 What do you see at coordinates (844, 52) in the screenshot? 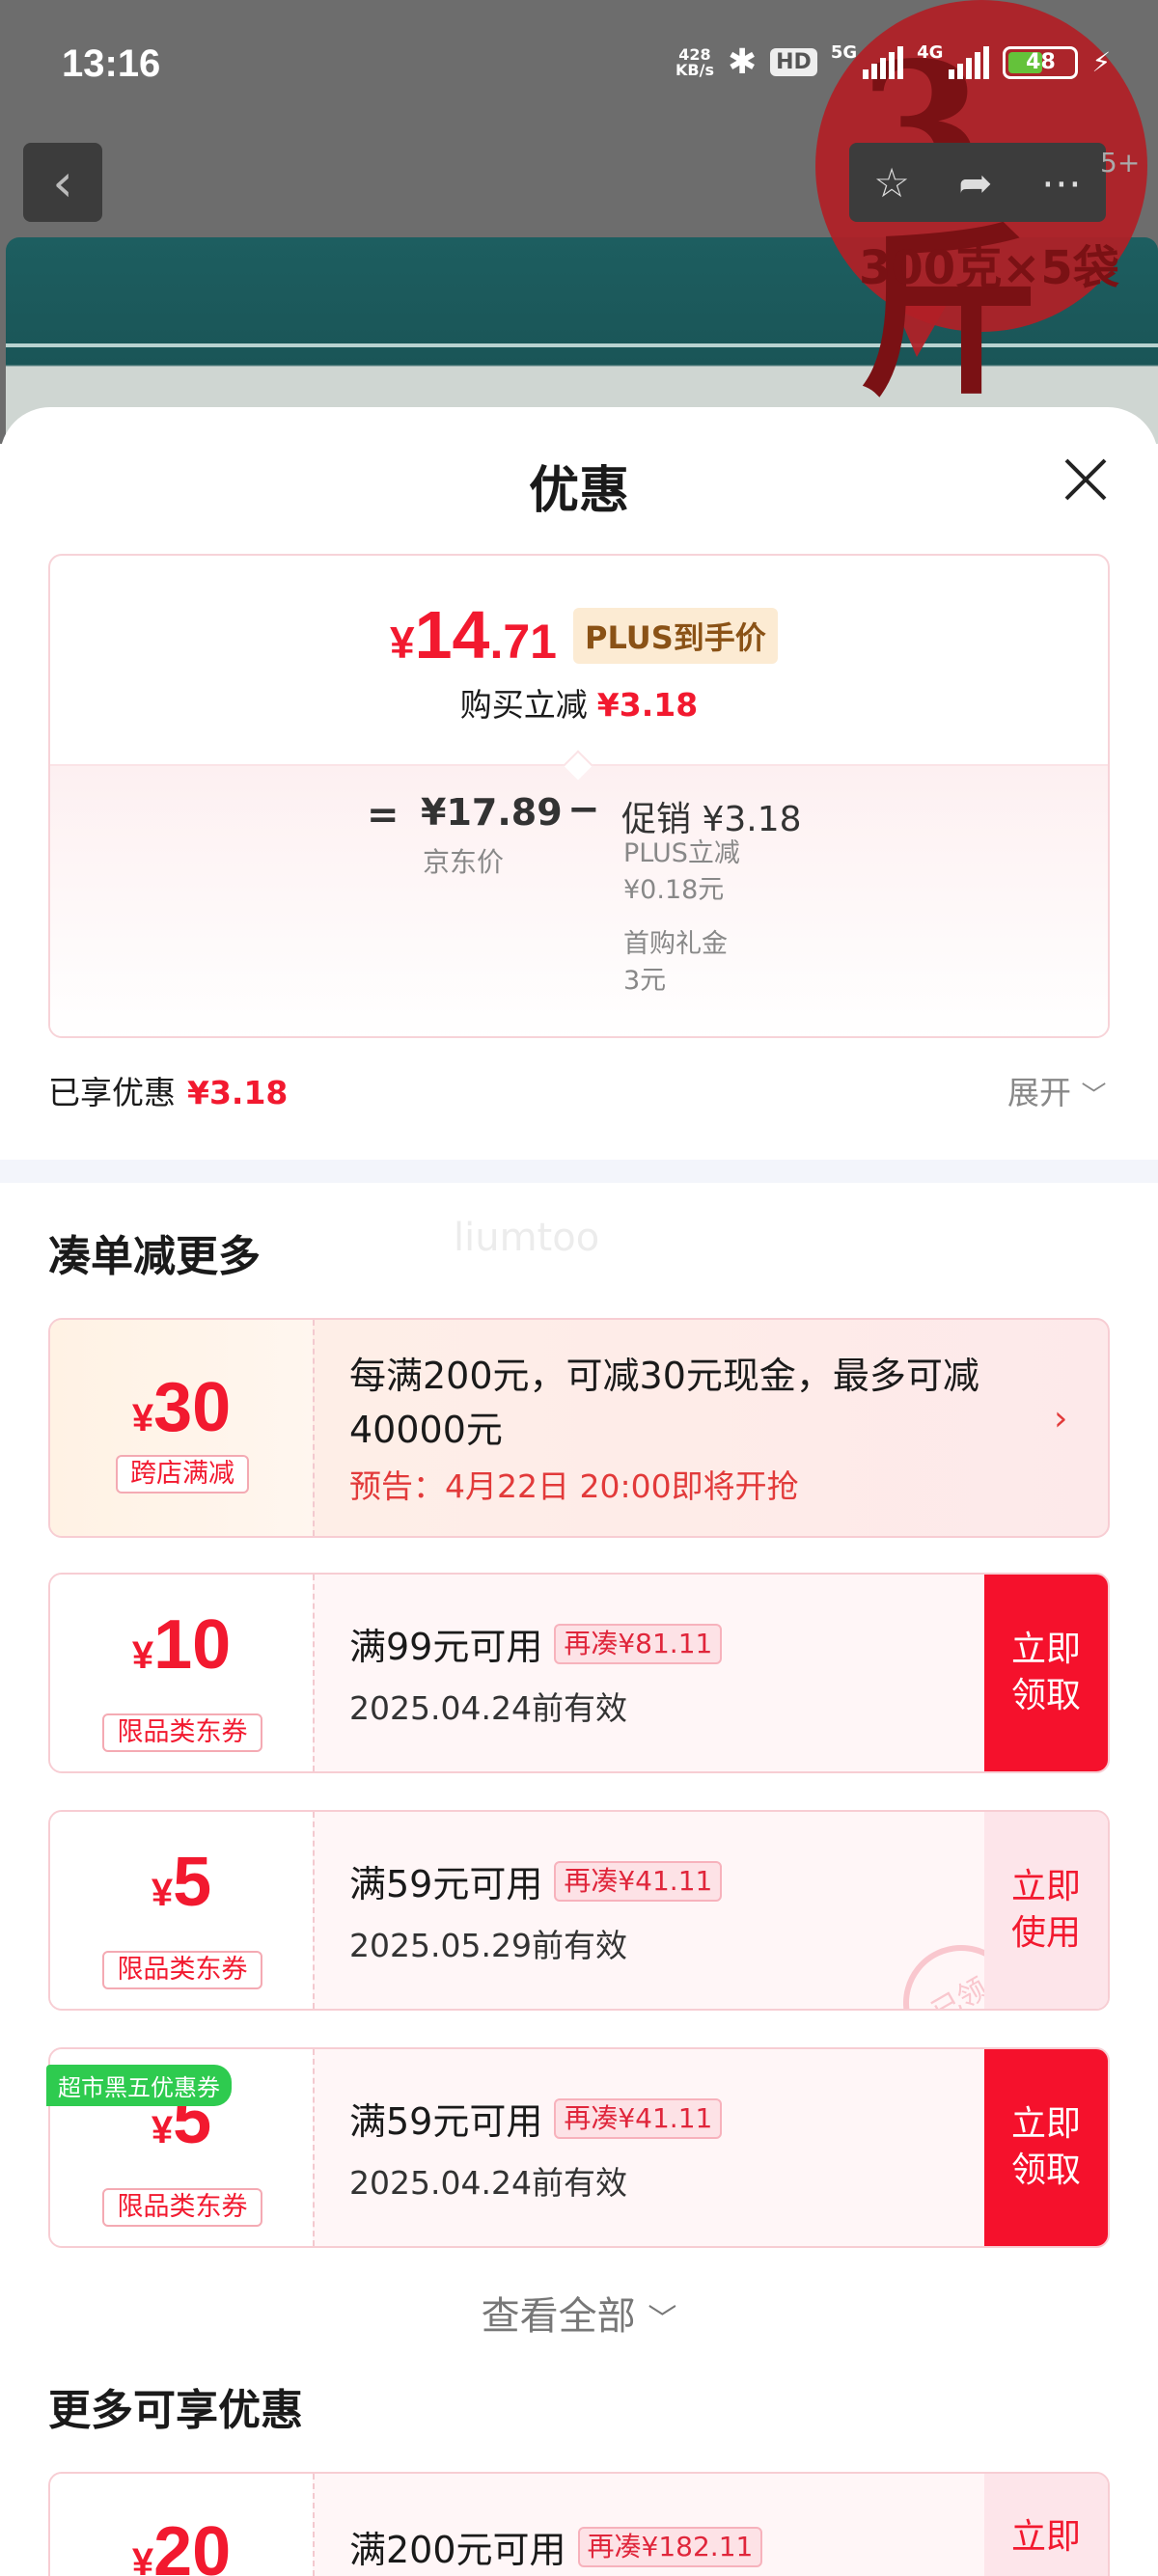
I see `signal-label-5g: 5G` at bounding box center [844, 52].